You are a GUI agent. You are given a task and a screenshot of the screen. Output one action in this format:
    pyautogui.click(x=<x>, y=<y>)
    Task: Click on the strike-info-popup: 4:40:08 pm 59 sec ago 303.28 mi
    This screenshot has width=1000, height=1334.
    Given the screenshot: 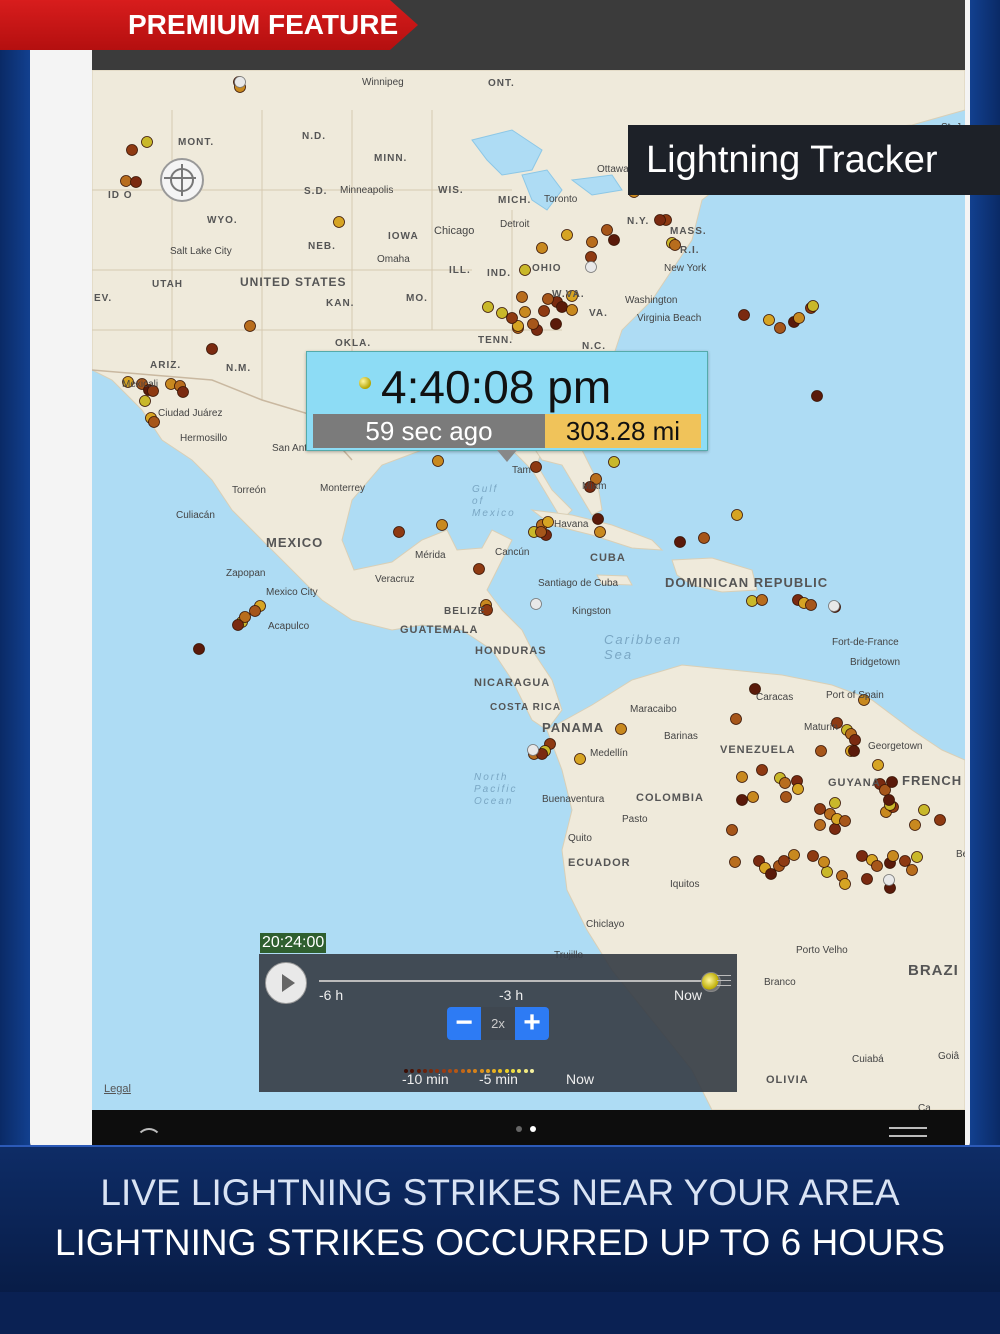 What is the action you would take?
    pyautogui.click(x=507, y=406)
    